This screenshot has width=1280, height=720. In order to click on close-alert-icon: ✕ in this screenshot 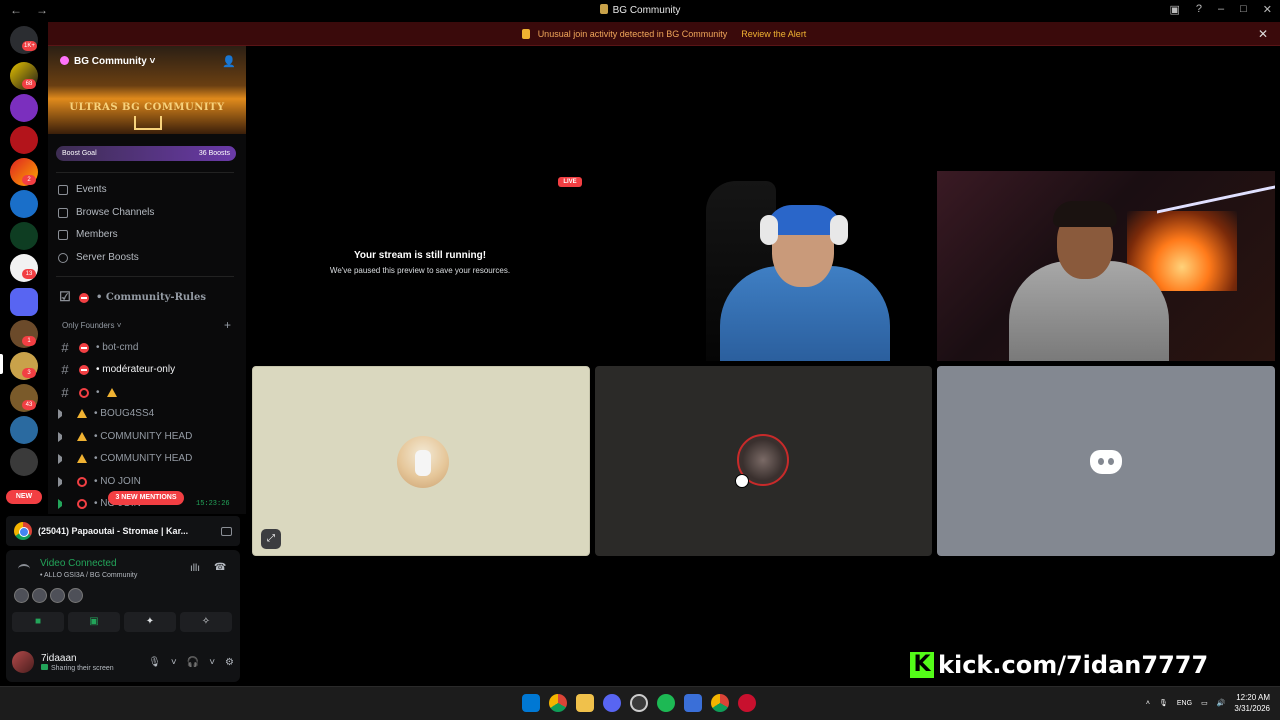, I will do `click(1263, 34)`.